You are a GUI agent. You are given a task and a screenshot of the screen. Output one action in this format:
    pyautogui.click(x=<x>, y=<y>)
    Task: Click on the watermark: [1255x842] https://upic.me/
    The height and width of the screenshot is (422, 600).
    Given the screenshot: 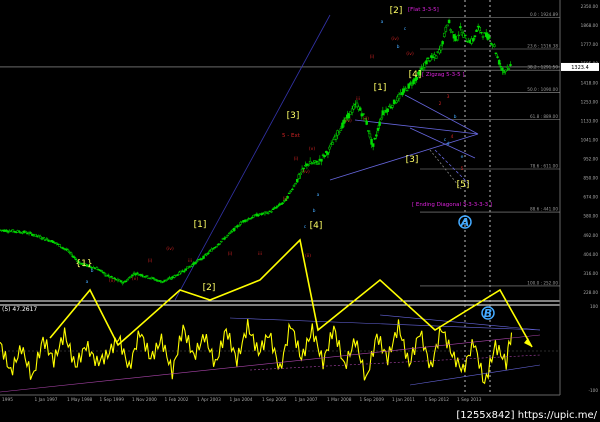 What is the action you would take?
    pyautogui.click(x=526, y=415)
    